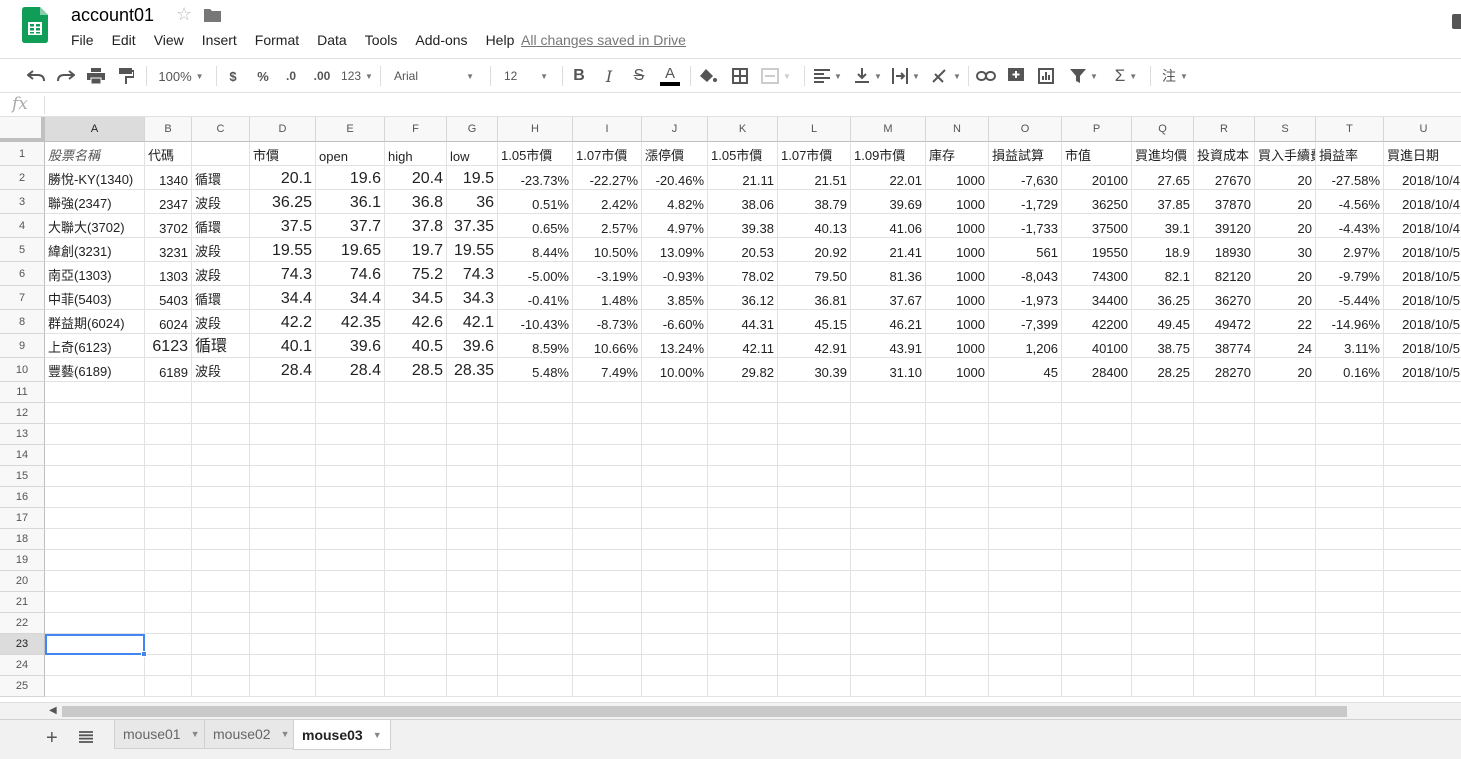 The height and width of the screenshot is (759, 1461). Describe the element at coordinates (888, 322) in the screenshot. I see `cell: 46.21` at that location.